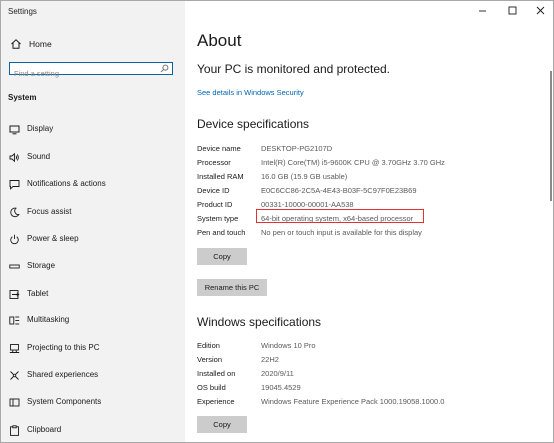 The width and height of the screenshot is (554, 443). What do you see at coordinates (259, 322) in the screenshot?
I see `windows-specs-heading: Windows specifications` at bounding box center [259, 322].